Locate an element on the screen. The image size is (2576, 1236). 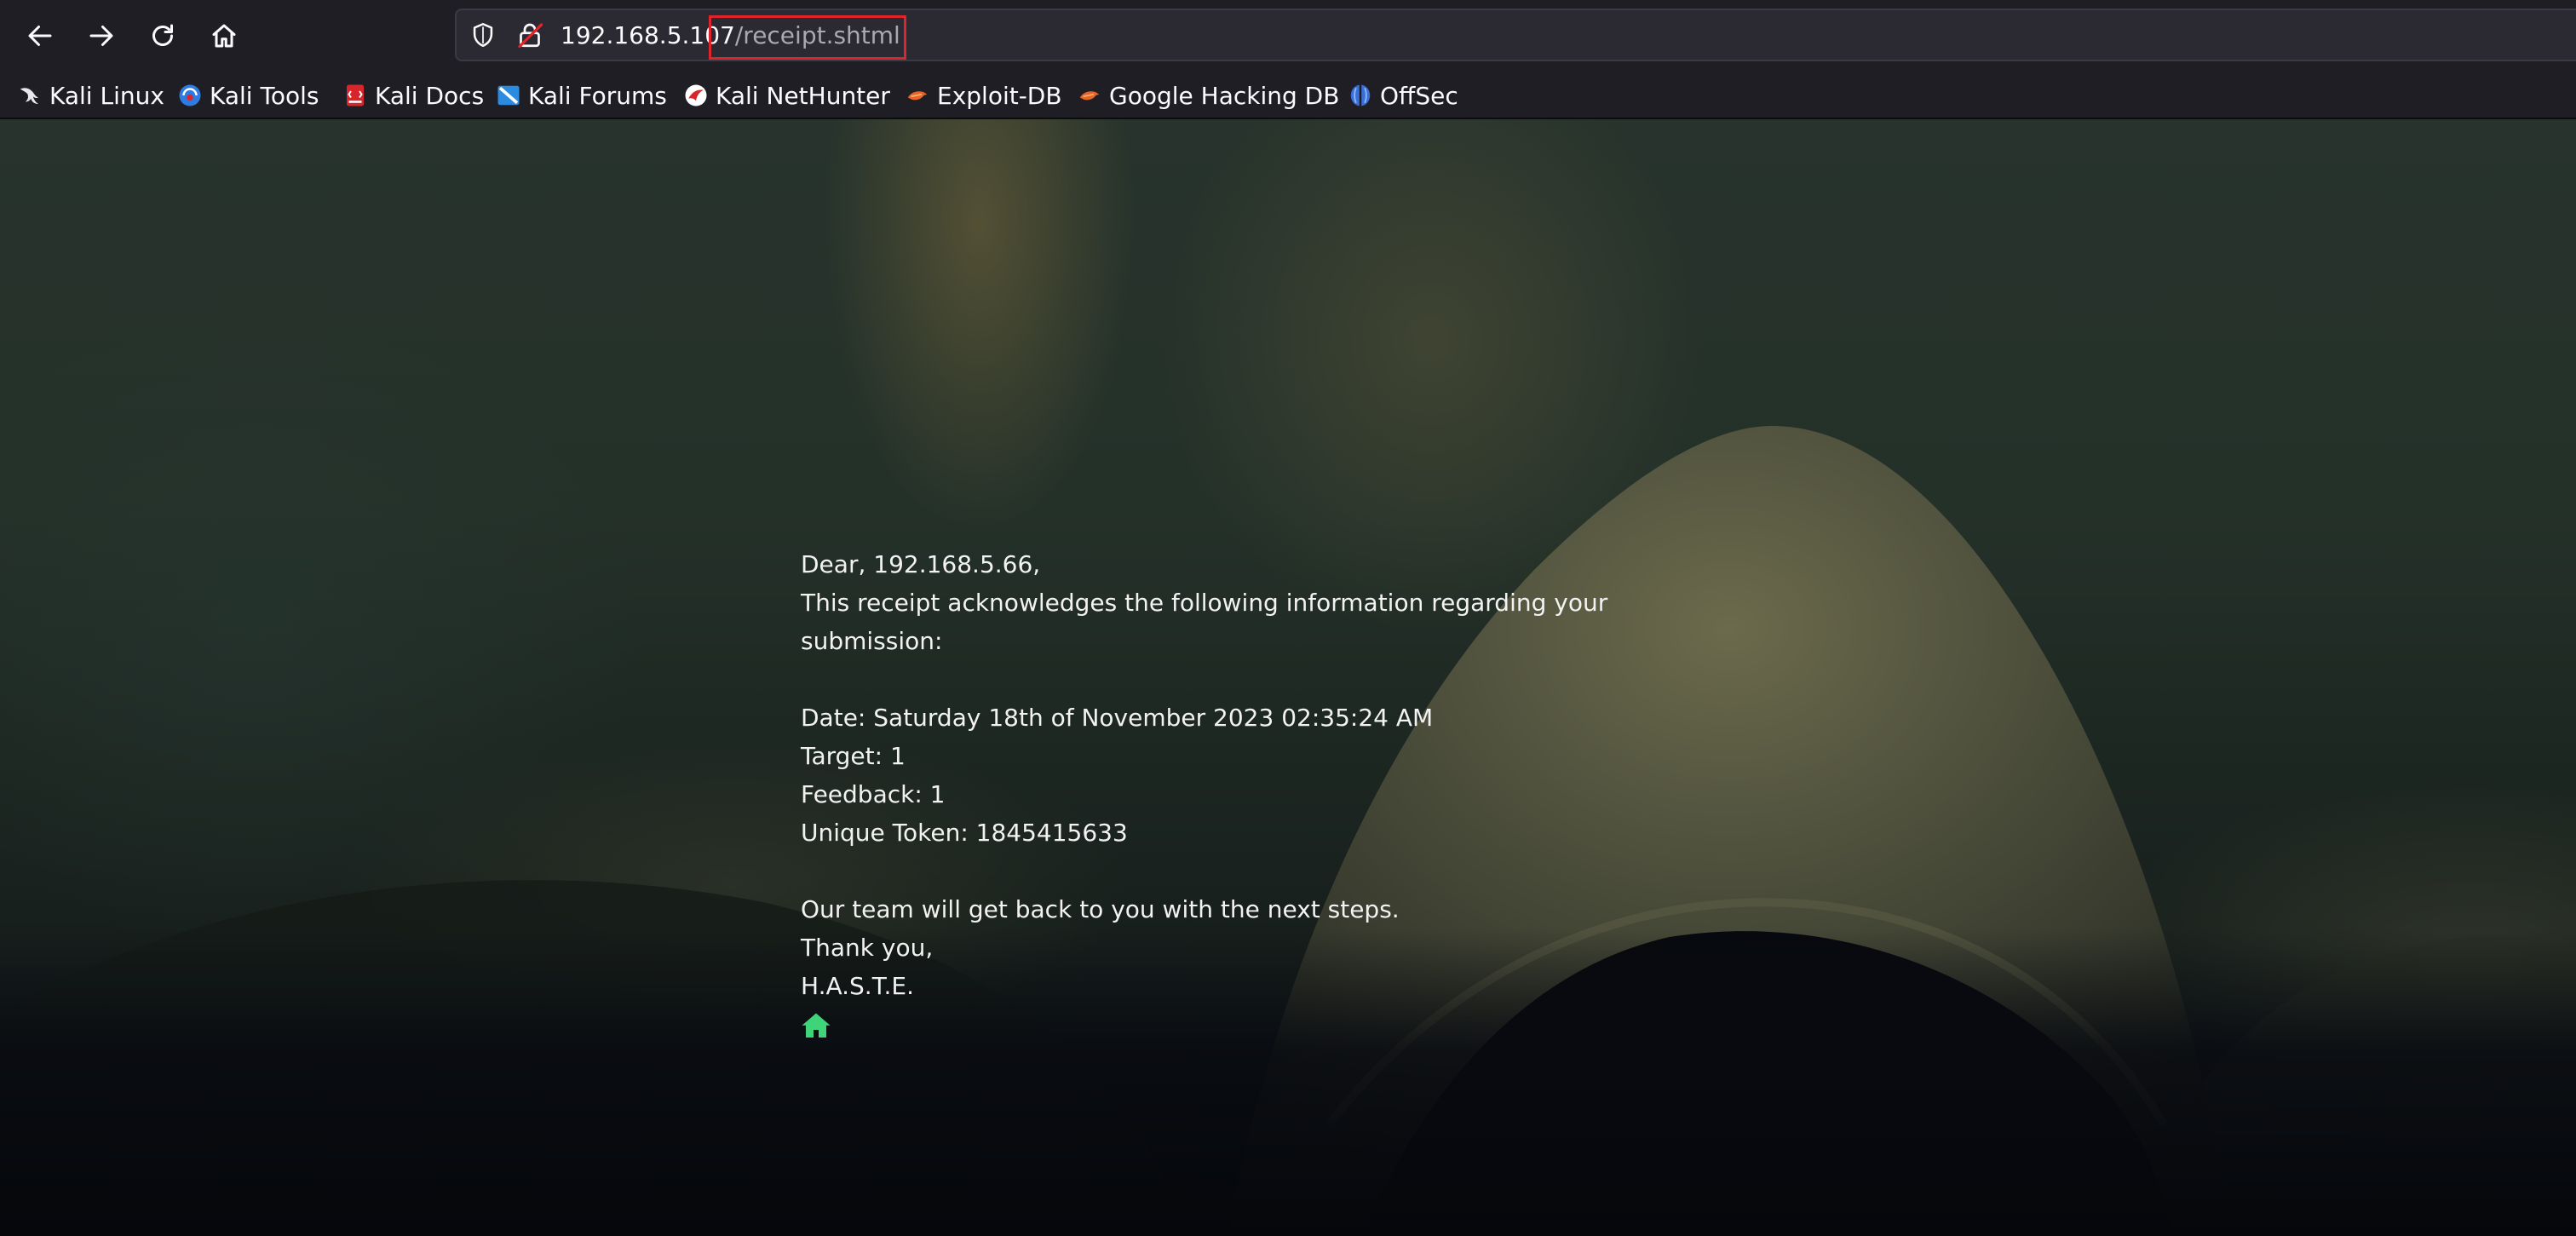
bookmark-label: Google Hacking DB is located at coordinates (1224, 95).